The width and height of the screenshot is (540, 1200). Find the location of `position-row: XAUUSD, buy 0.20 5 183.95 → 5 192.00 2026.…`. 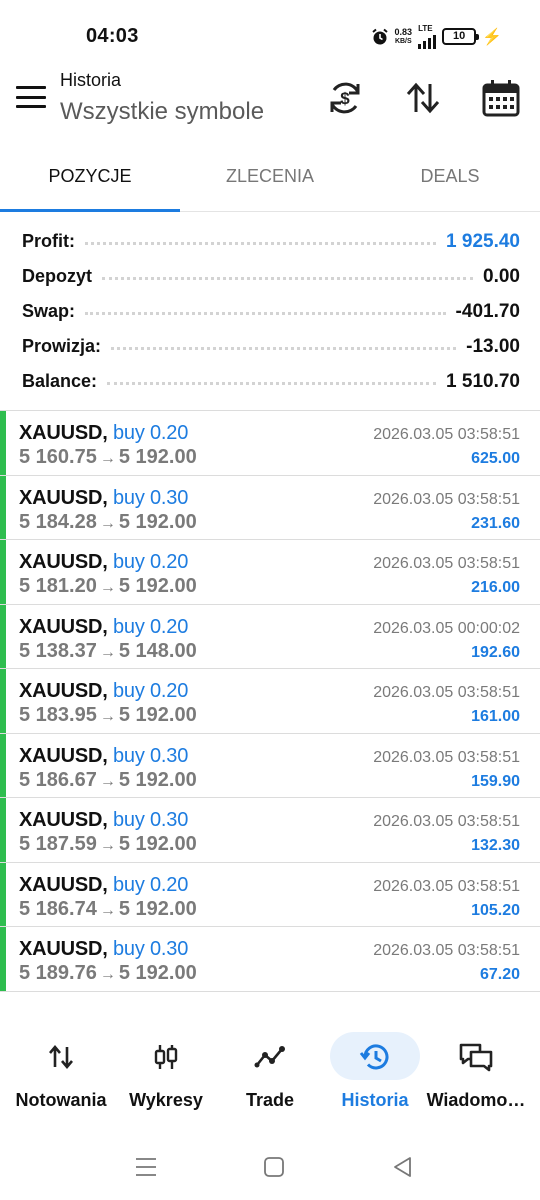

position-row: XAUUSD, buy 0.20 5 183.95 → 5 192.00 2026.… is located at coordinates (270, 701).